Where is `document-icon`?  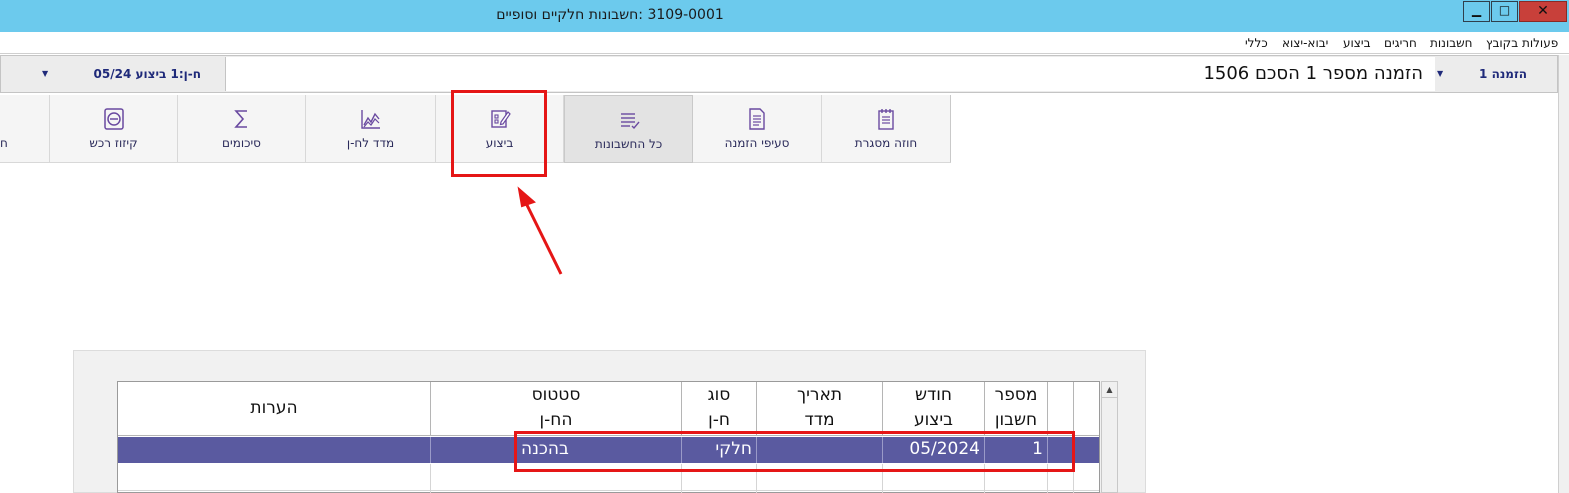 document-icon is located at coordinates (757, 119).